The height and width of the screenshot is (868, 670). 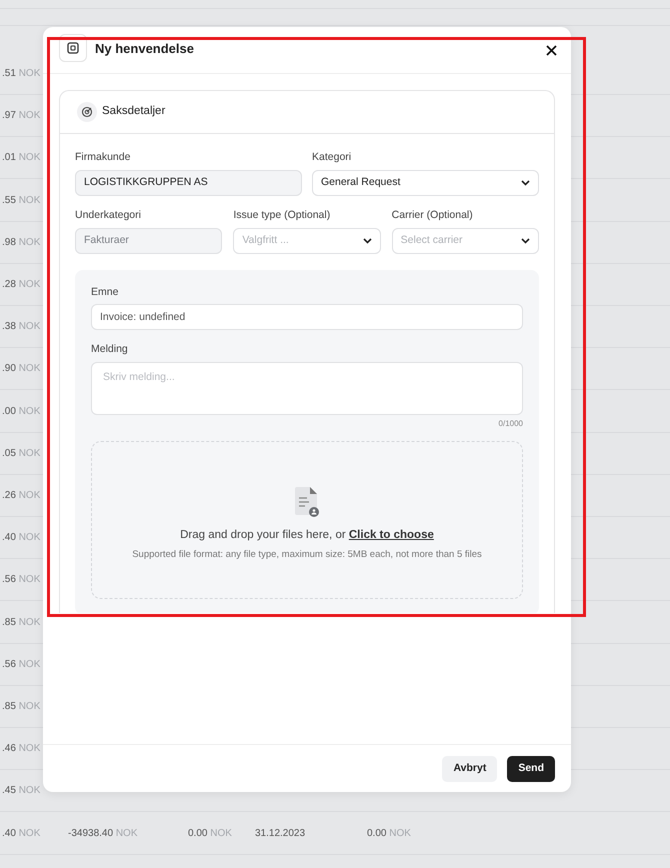 I want to click on field-label: Kategori, so click(x=332, y=157).